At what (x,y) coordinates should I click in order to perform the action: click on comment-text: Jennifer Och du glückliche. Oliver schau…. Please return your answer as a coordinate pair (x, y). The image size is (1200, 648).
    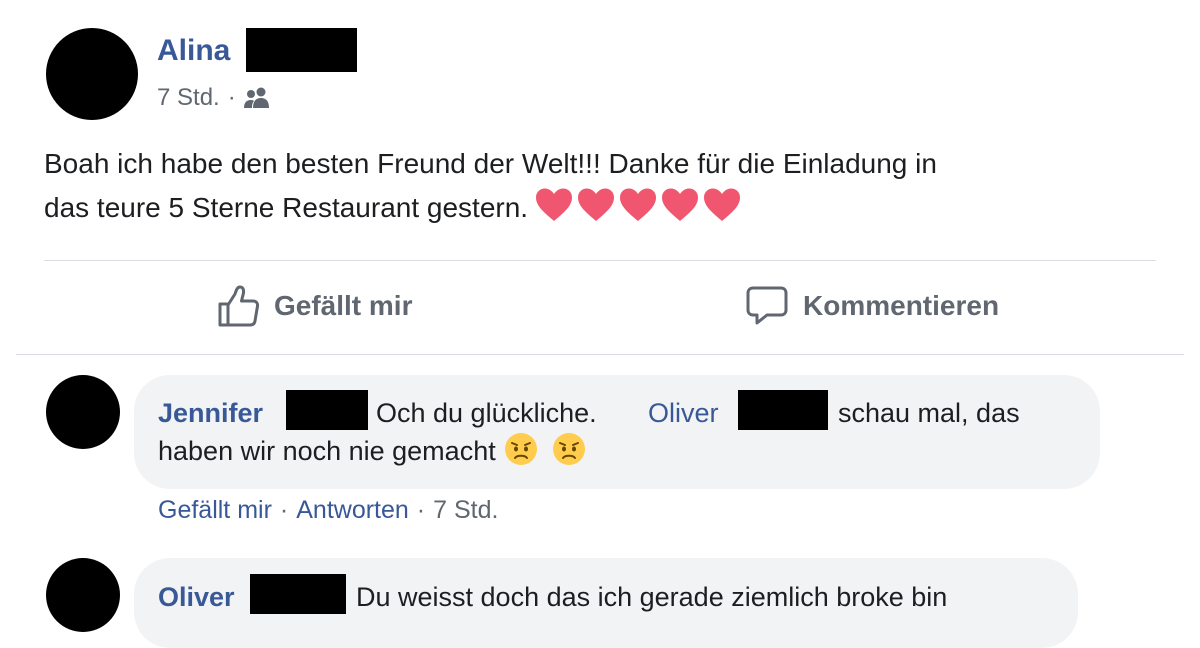
    Looking at the image, I should click on (618, 432).